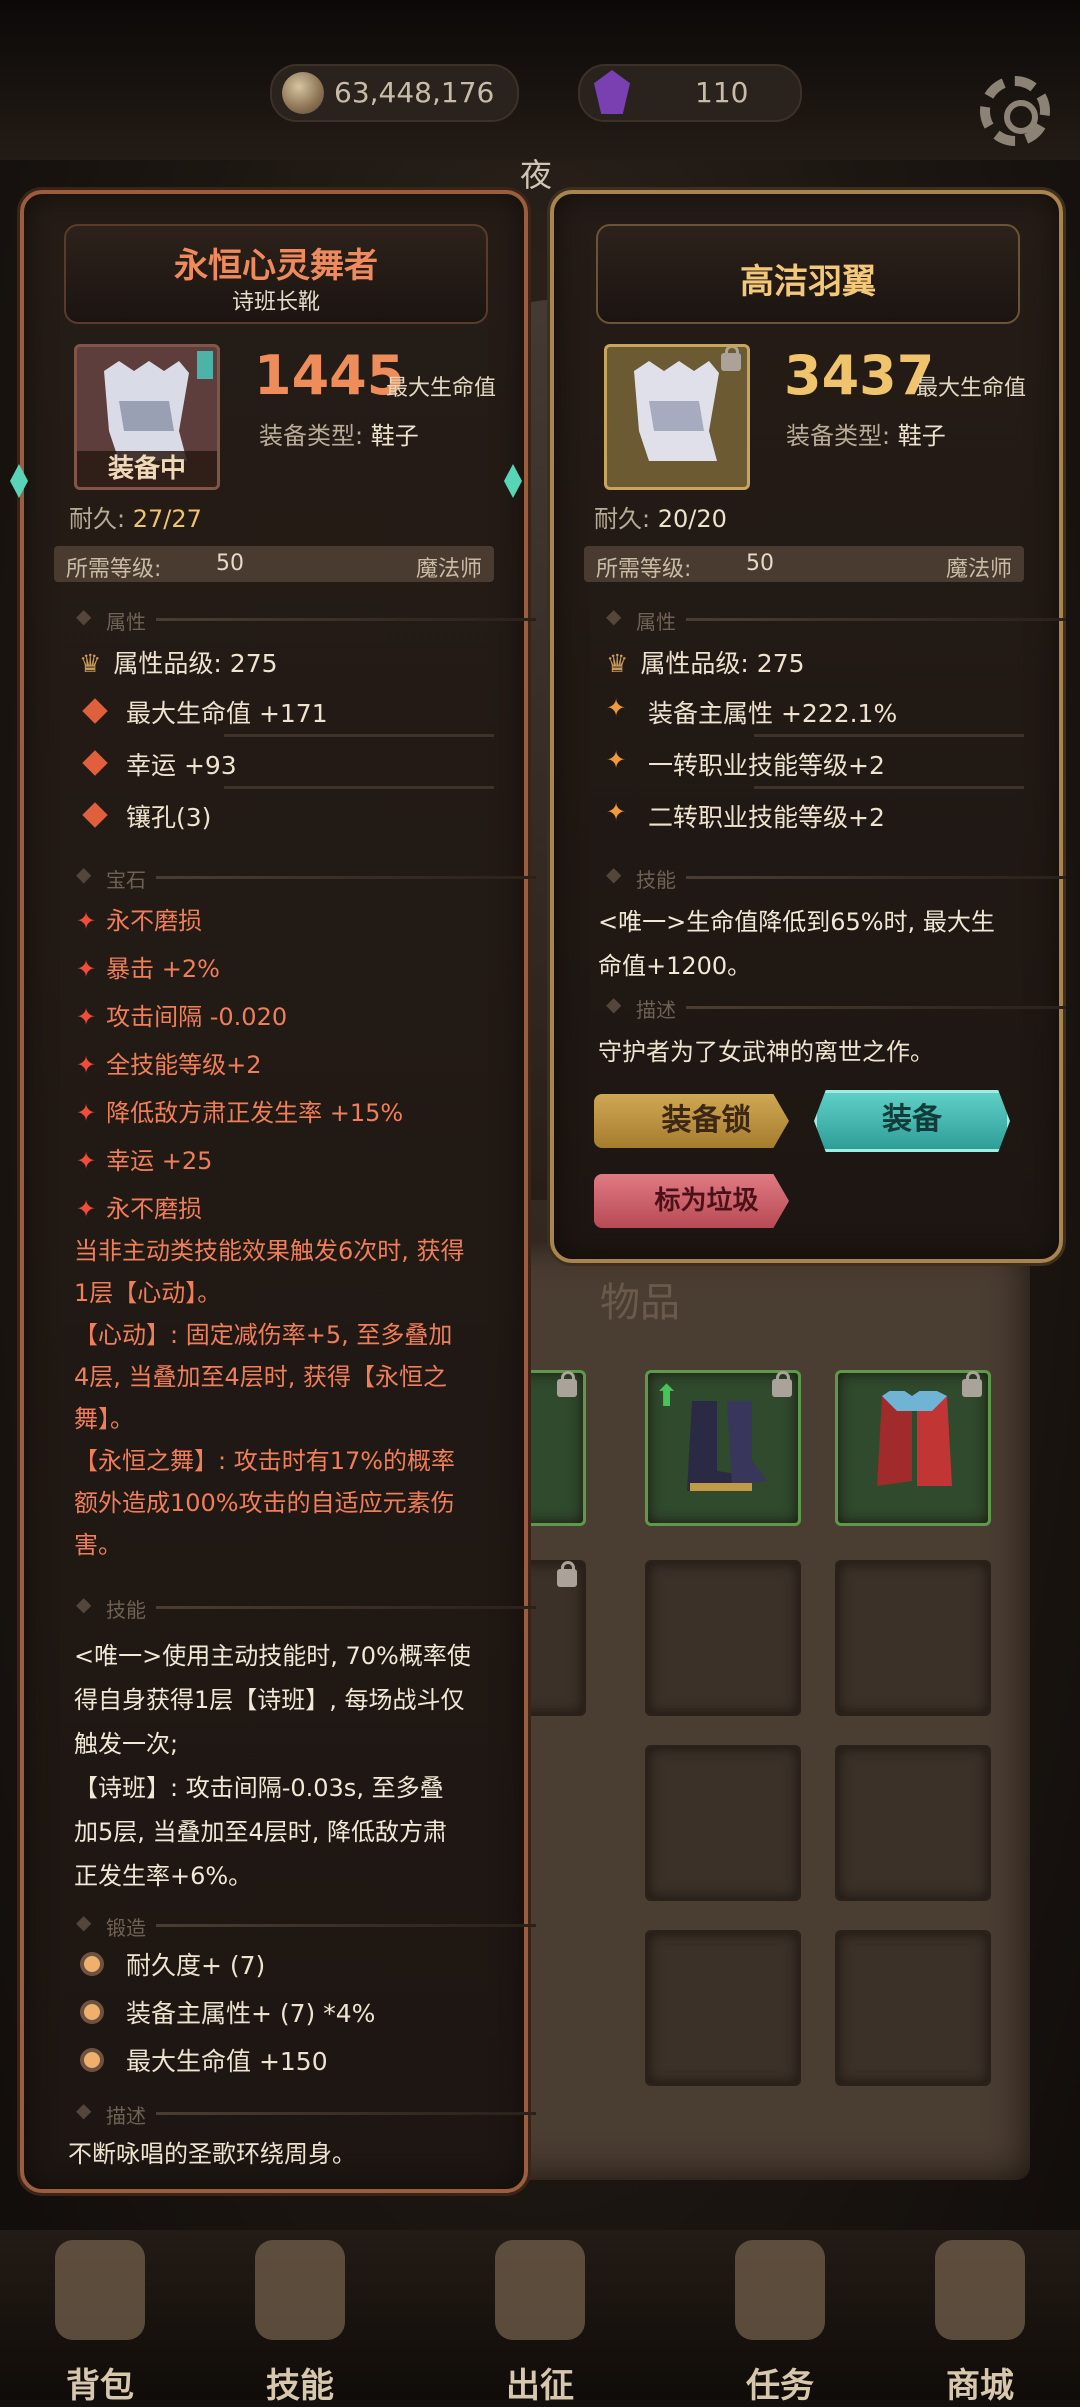 This screenshot has width=1080, height=2407. Describe the element at coordinates (181, 765) in the screenshot. I see `attribute-text: 幸运 +93` at that location.